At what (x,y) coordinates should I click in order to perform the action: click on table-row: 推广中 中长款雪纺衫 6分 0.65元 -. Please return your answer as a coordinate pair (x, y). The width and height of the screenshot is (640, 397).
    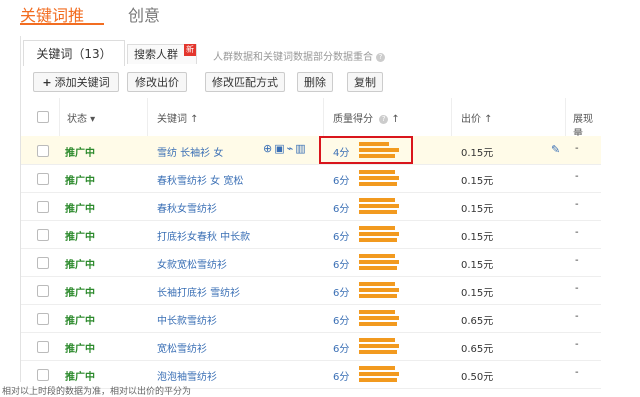
    Looking at the image, I should click on (311, 318).